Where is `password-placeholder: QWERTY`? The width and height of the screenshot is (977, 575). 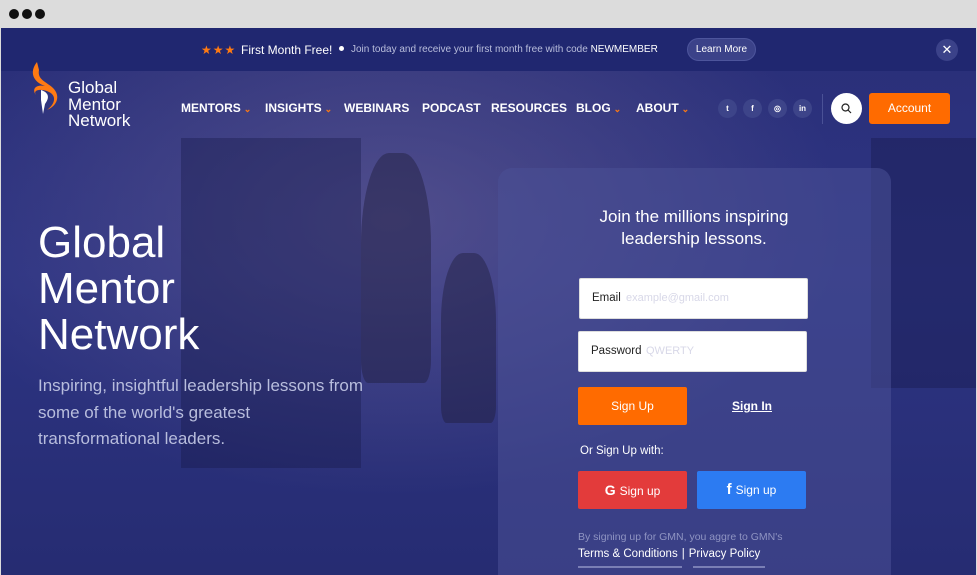 password-placeholder: QWERTY is located at coordinates (670, 351).